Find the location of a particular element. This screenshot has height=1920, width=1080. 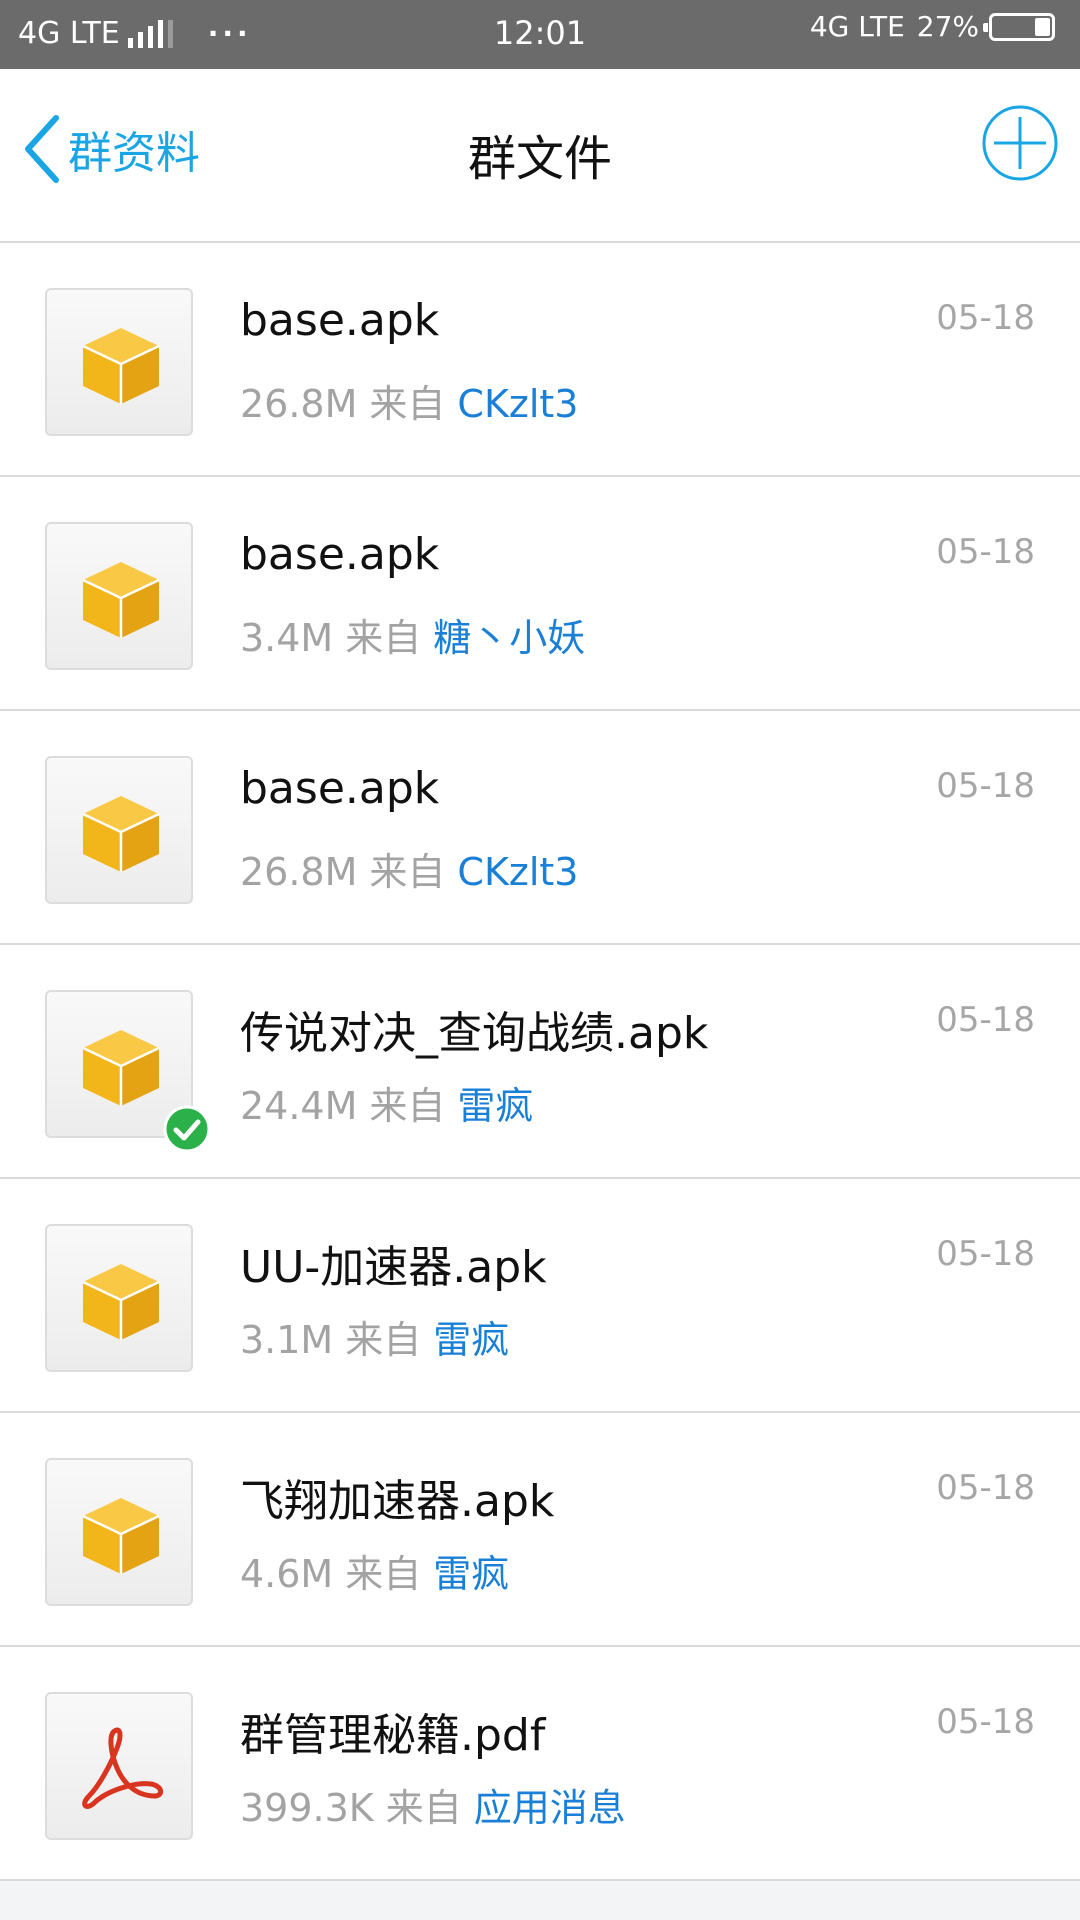

file-name: 飞翔加速器.apk is located at coordinates (397, 1501).